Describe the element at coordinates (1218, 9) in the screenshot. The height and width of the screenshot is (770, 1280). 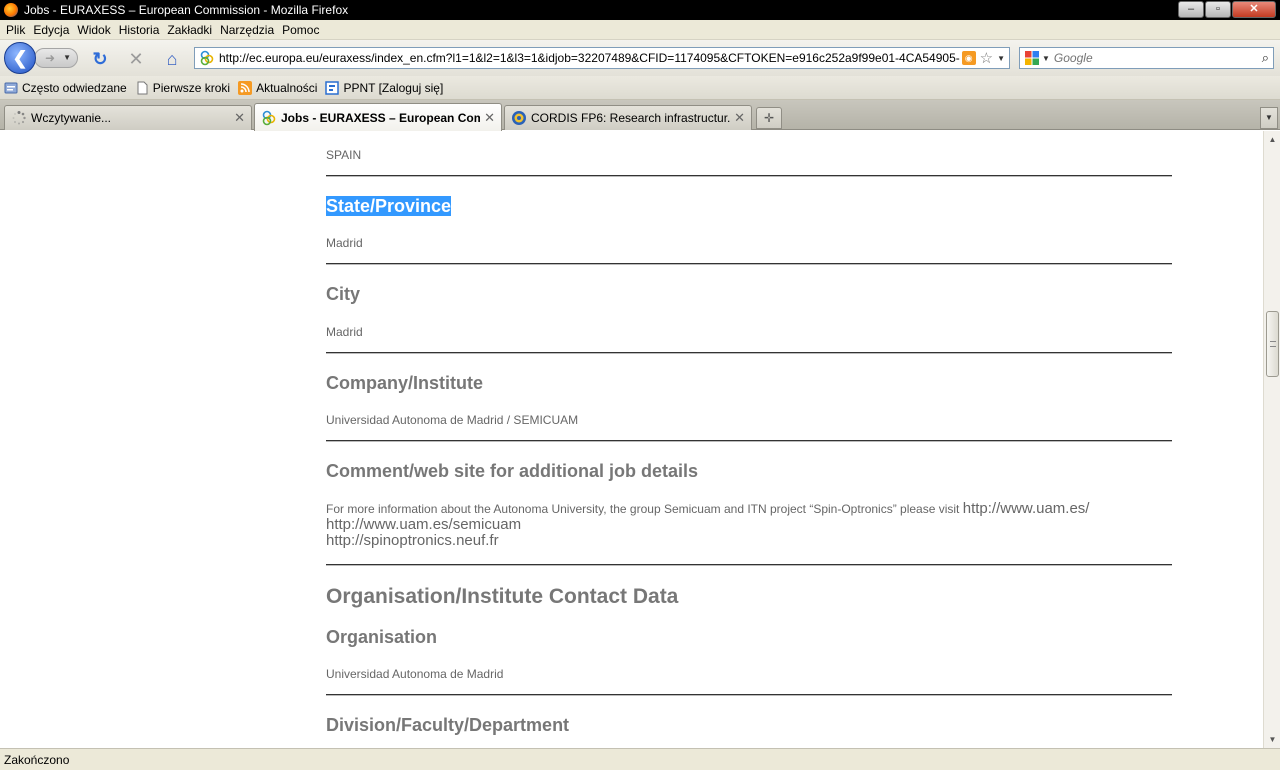
I see `maximize-button: ▫` at that location.